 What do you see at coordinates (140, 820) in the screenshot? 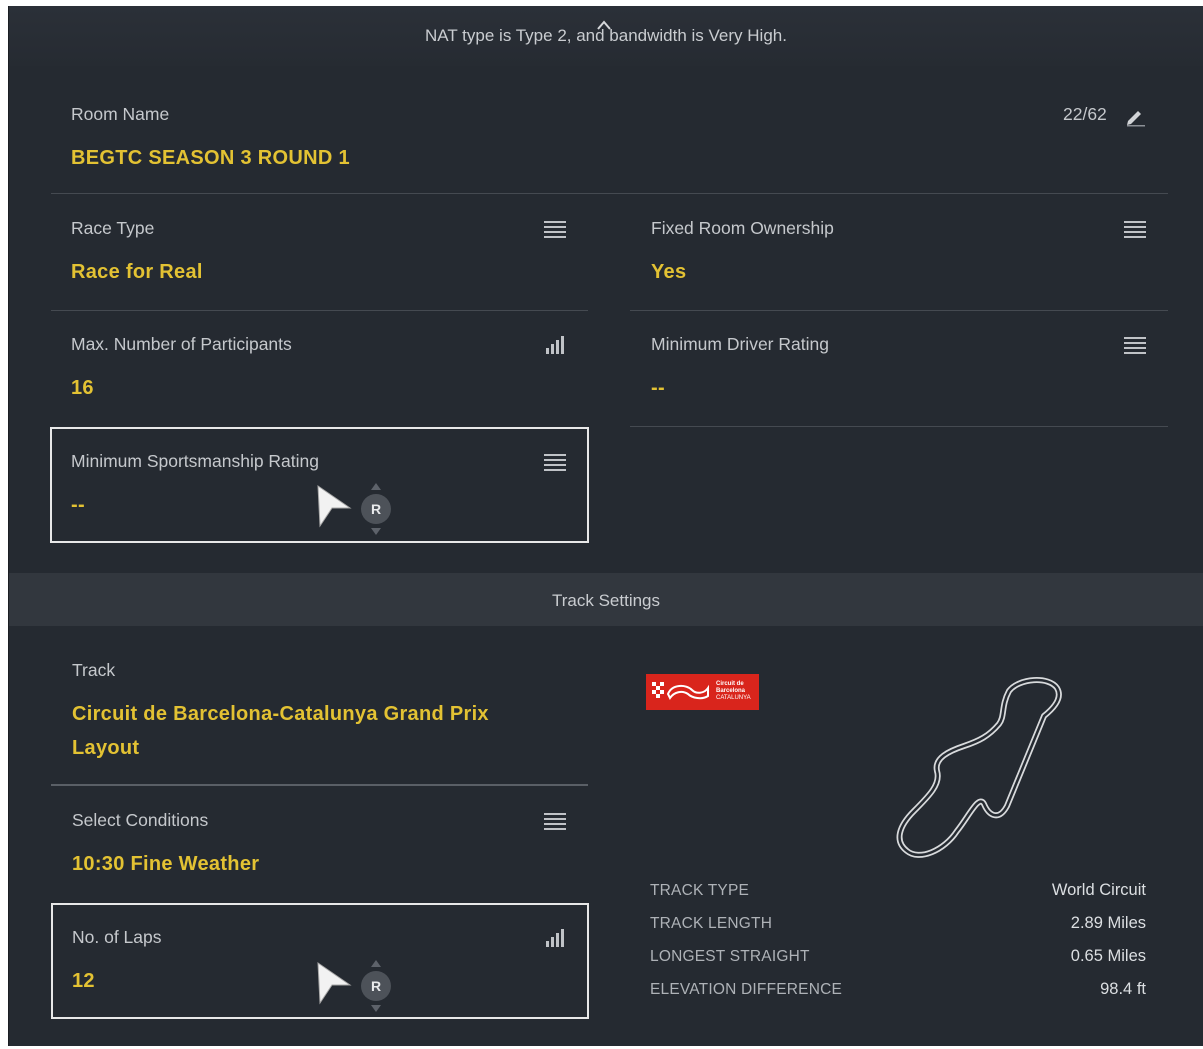
I see `conditions-label: Select Conditions` at bounding box center [140, 820].